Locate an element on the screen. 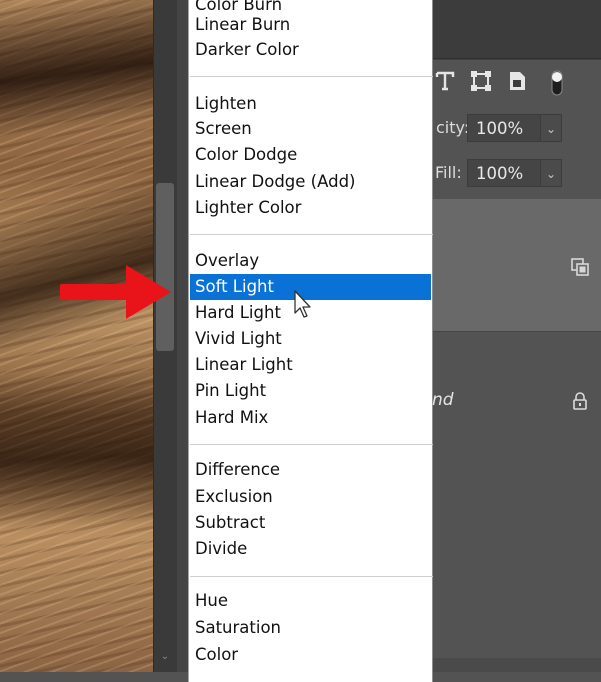 This screenshot has width=601, height=682. menu-item-exclusion: Exclusion is located at coordinates (310, 497).